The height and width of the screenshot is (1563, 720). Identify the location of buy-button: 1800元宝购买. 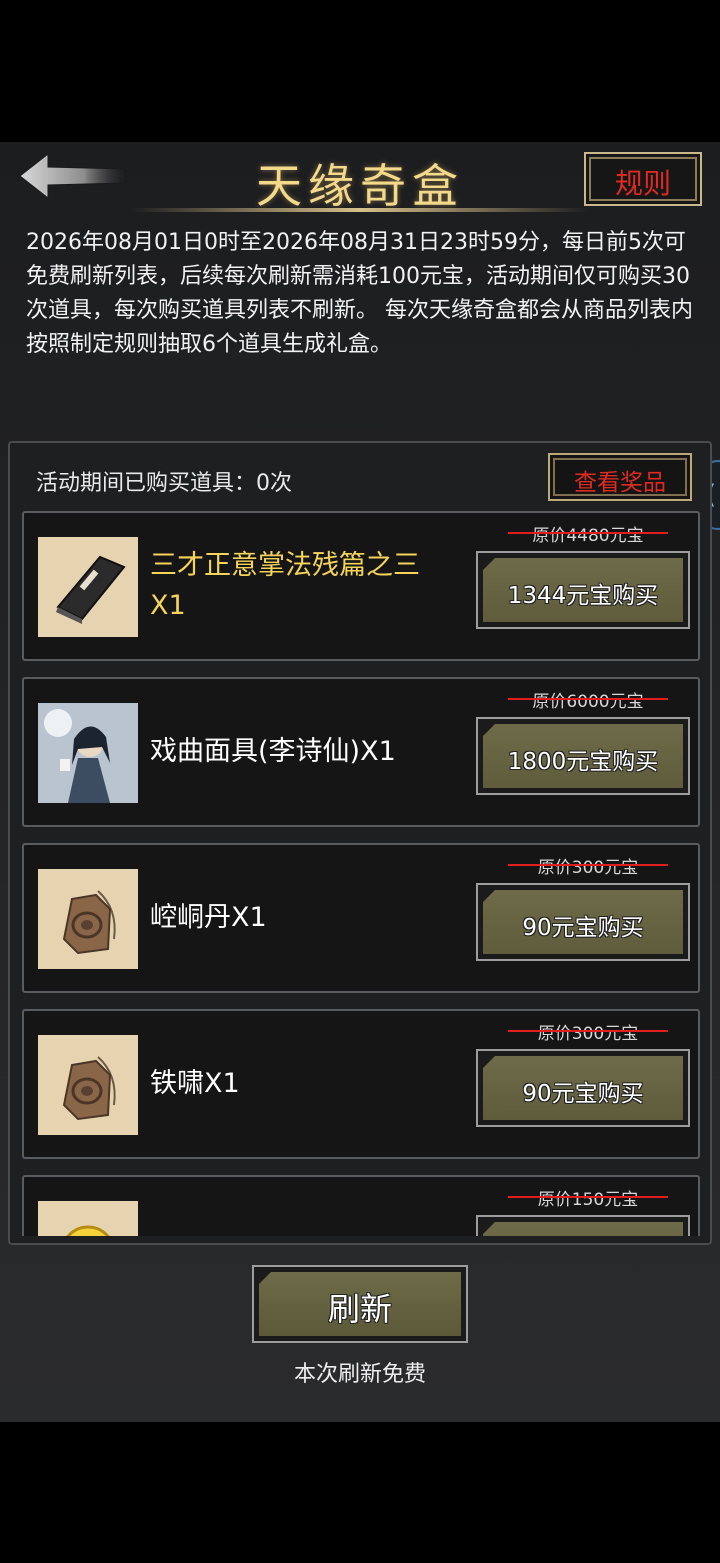
(583, 756).